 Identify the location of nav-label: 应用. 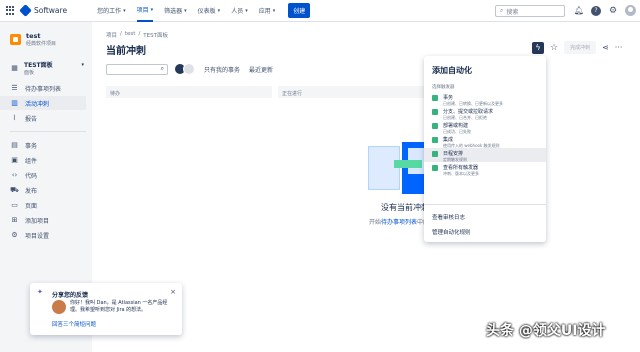
(264, 11).